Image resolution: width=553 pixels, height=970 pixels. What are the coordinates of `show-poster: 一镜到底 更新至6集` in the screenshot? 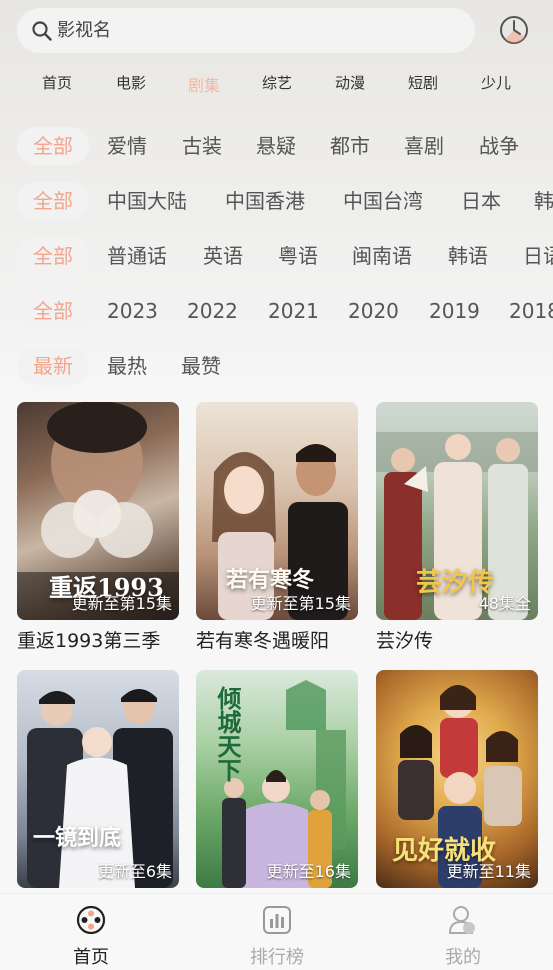 It's located at (98, 779).